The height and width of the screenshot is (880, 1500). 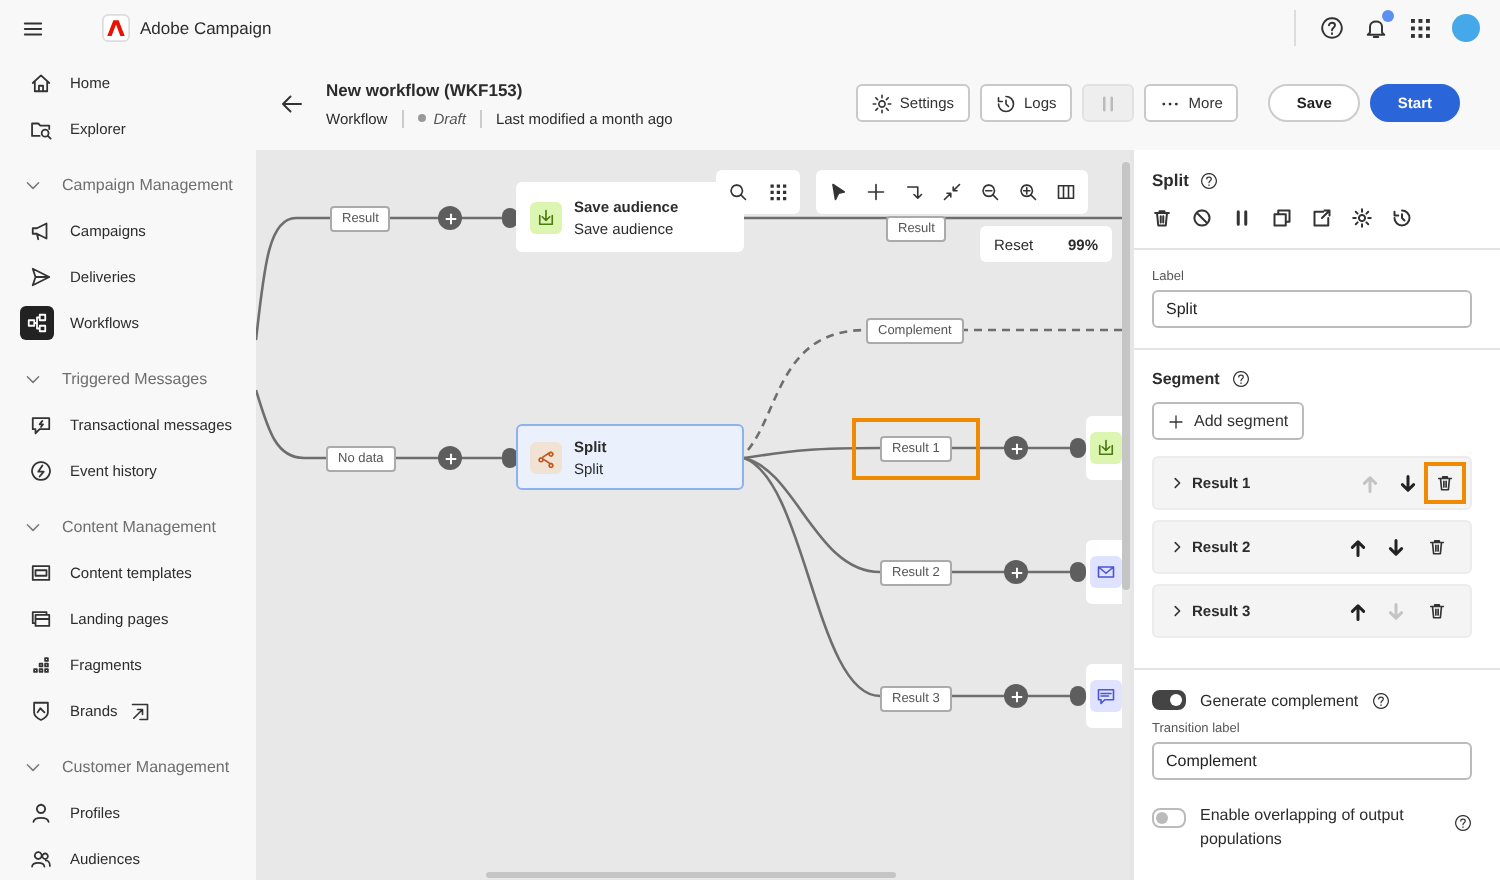 I want to click on zoom-out-icon, so click(x=990, y=192).